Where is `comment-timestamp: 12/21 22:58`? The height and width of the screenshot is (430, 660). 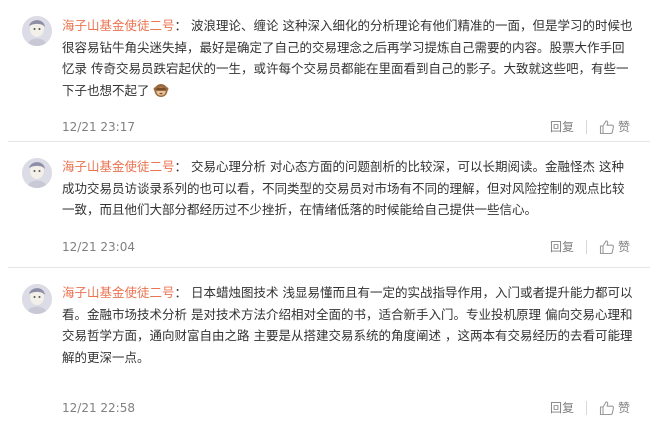
comment-timestamp: 12/21 22:58 is located at coordinates (98, 408).